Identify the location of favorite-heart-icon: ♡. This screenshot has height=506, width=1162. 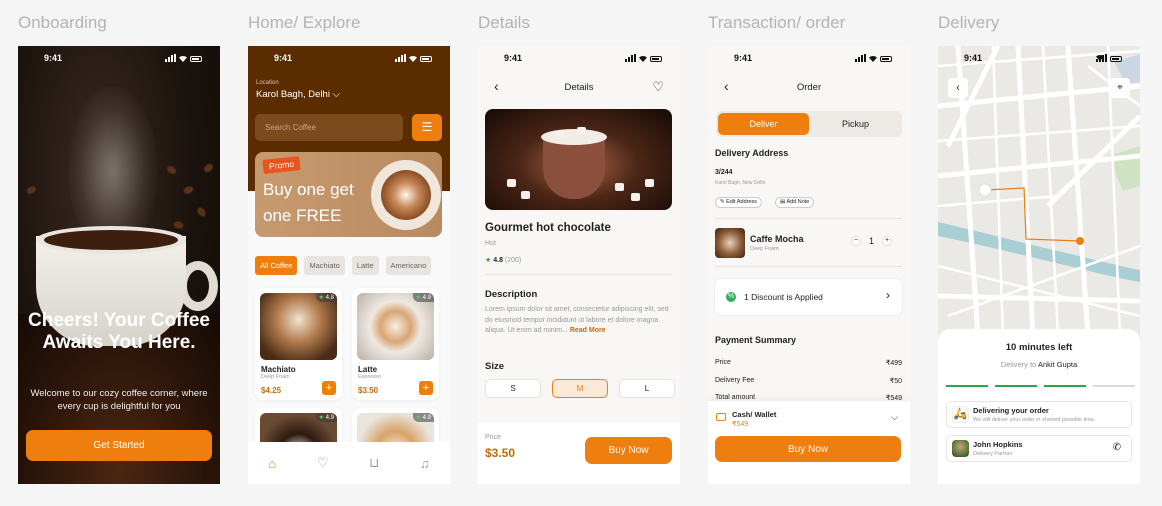
(658, 87).